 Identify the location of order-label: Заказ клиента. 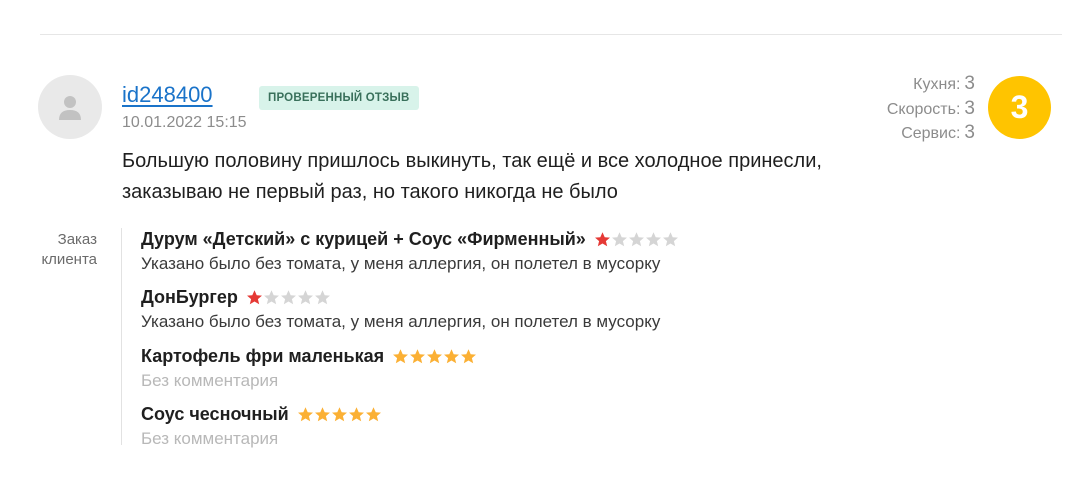
(69, 249).